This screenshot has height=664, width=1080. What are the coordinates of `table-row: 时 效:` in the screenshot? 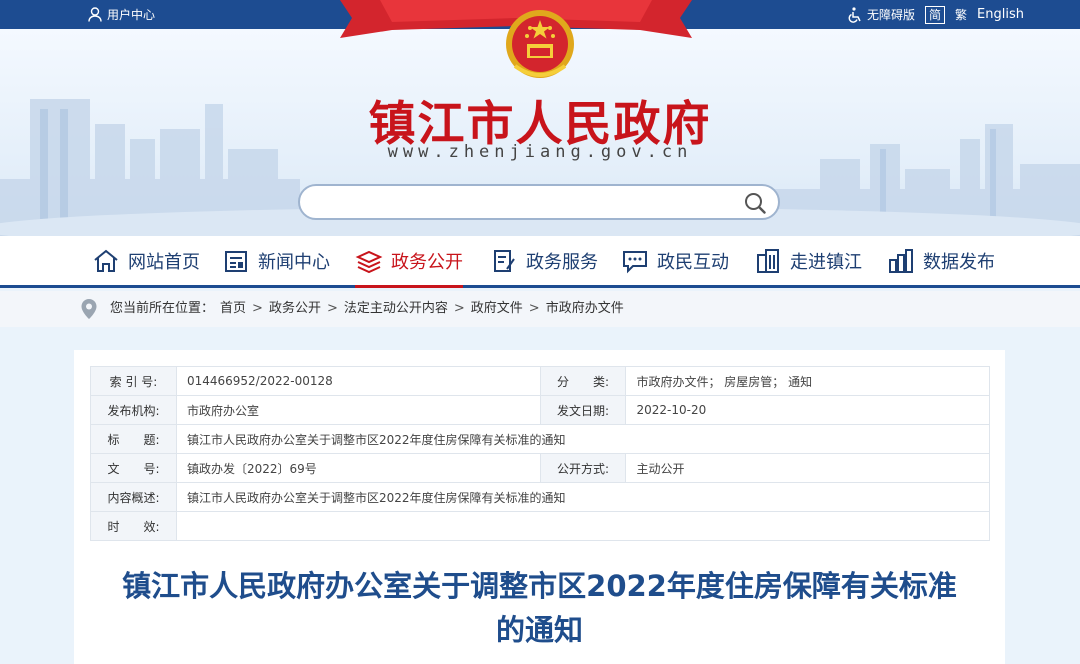 It's located at (540, 526).